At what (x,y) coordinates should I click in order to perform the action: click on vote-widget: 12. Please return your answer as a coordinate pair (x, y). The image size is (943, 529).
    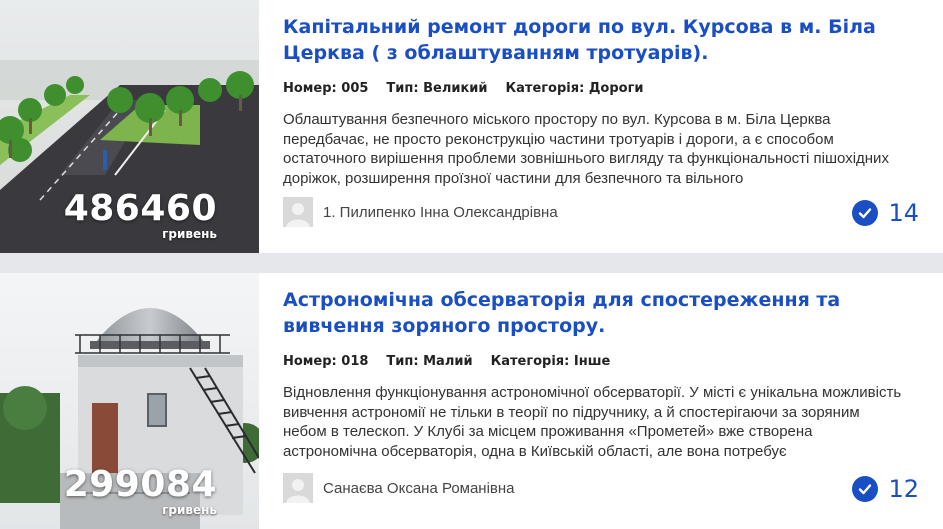
    Looking at the image, I should click on (885, 489).